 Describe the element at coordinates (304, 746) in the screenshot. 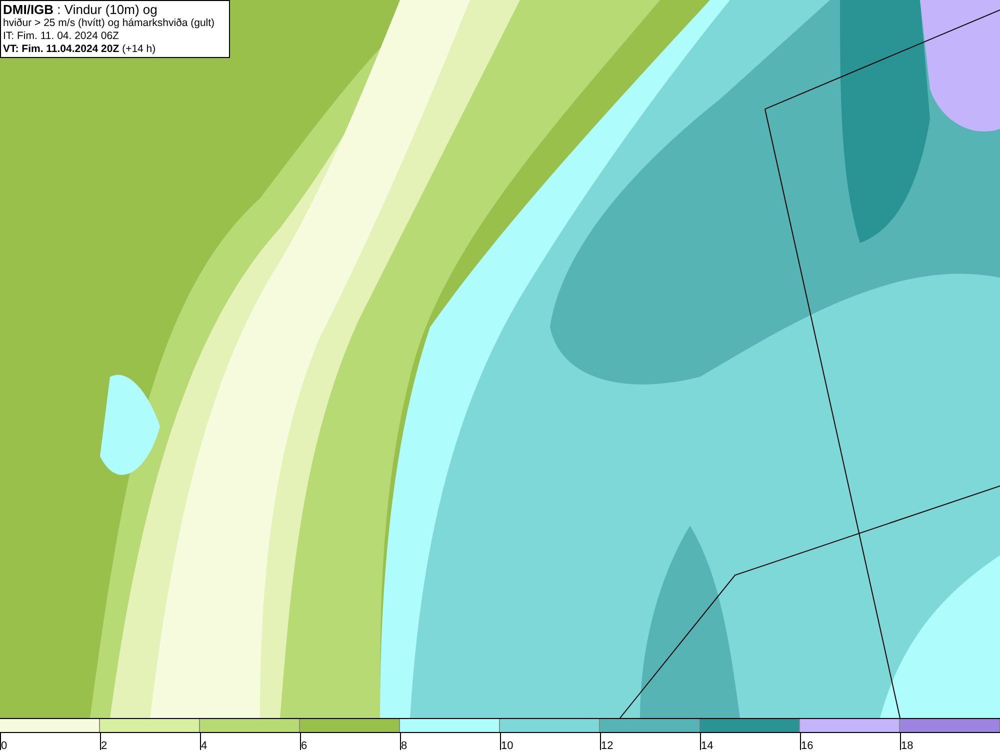

I see `legend-tick-label: 6` at that location.